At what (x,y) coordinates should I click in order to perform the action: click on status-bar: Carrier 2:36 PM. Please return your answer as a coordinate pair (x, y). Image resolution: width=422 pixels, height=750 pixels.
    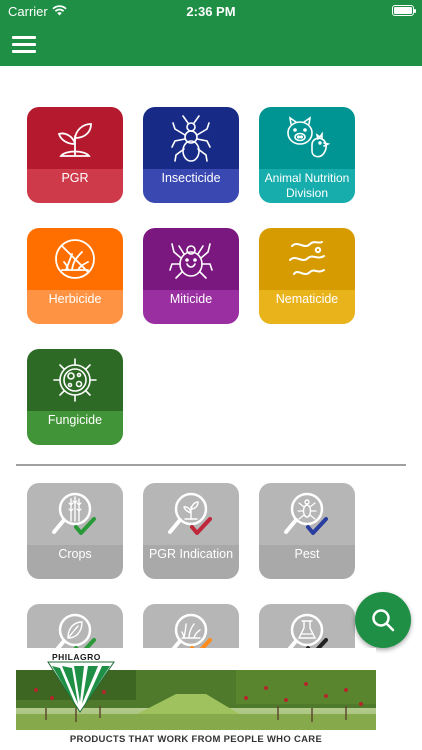
    Looking at the image, I should click on (211, 11).